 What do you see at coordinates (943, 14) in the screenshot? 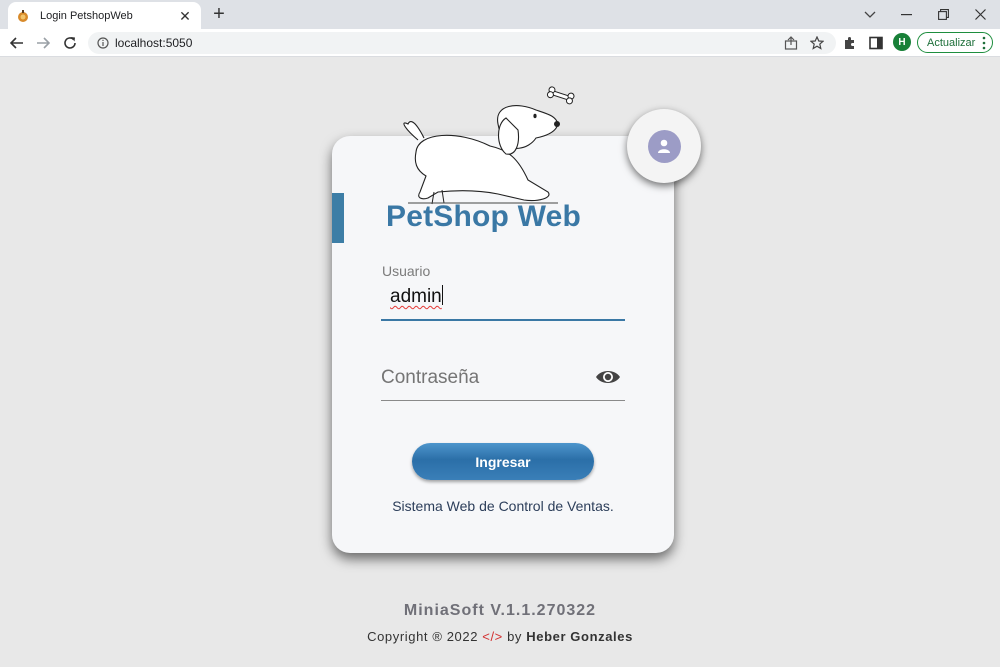
I see `restore-icon` at bounding box center [943, 14].